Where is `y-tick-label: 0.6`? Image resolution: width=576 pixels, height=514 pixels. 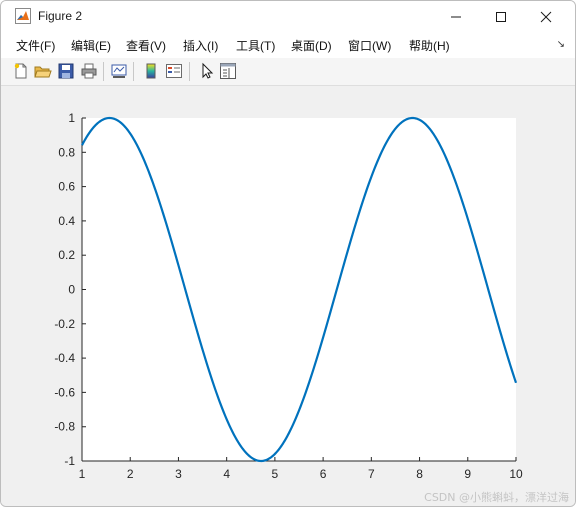 y-tick-label: 0.6 is located at coordinates (66, 187).